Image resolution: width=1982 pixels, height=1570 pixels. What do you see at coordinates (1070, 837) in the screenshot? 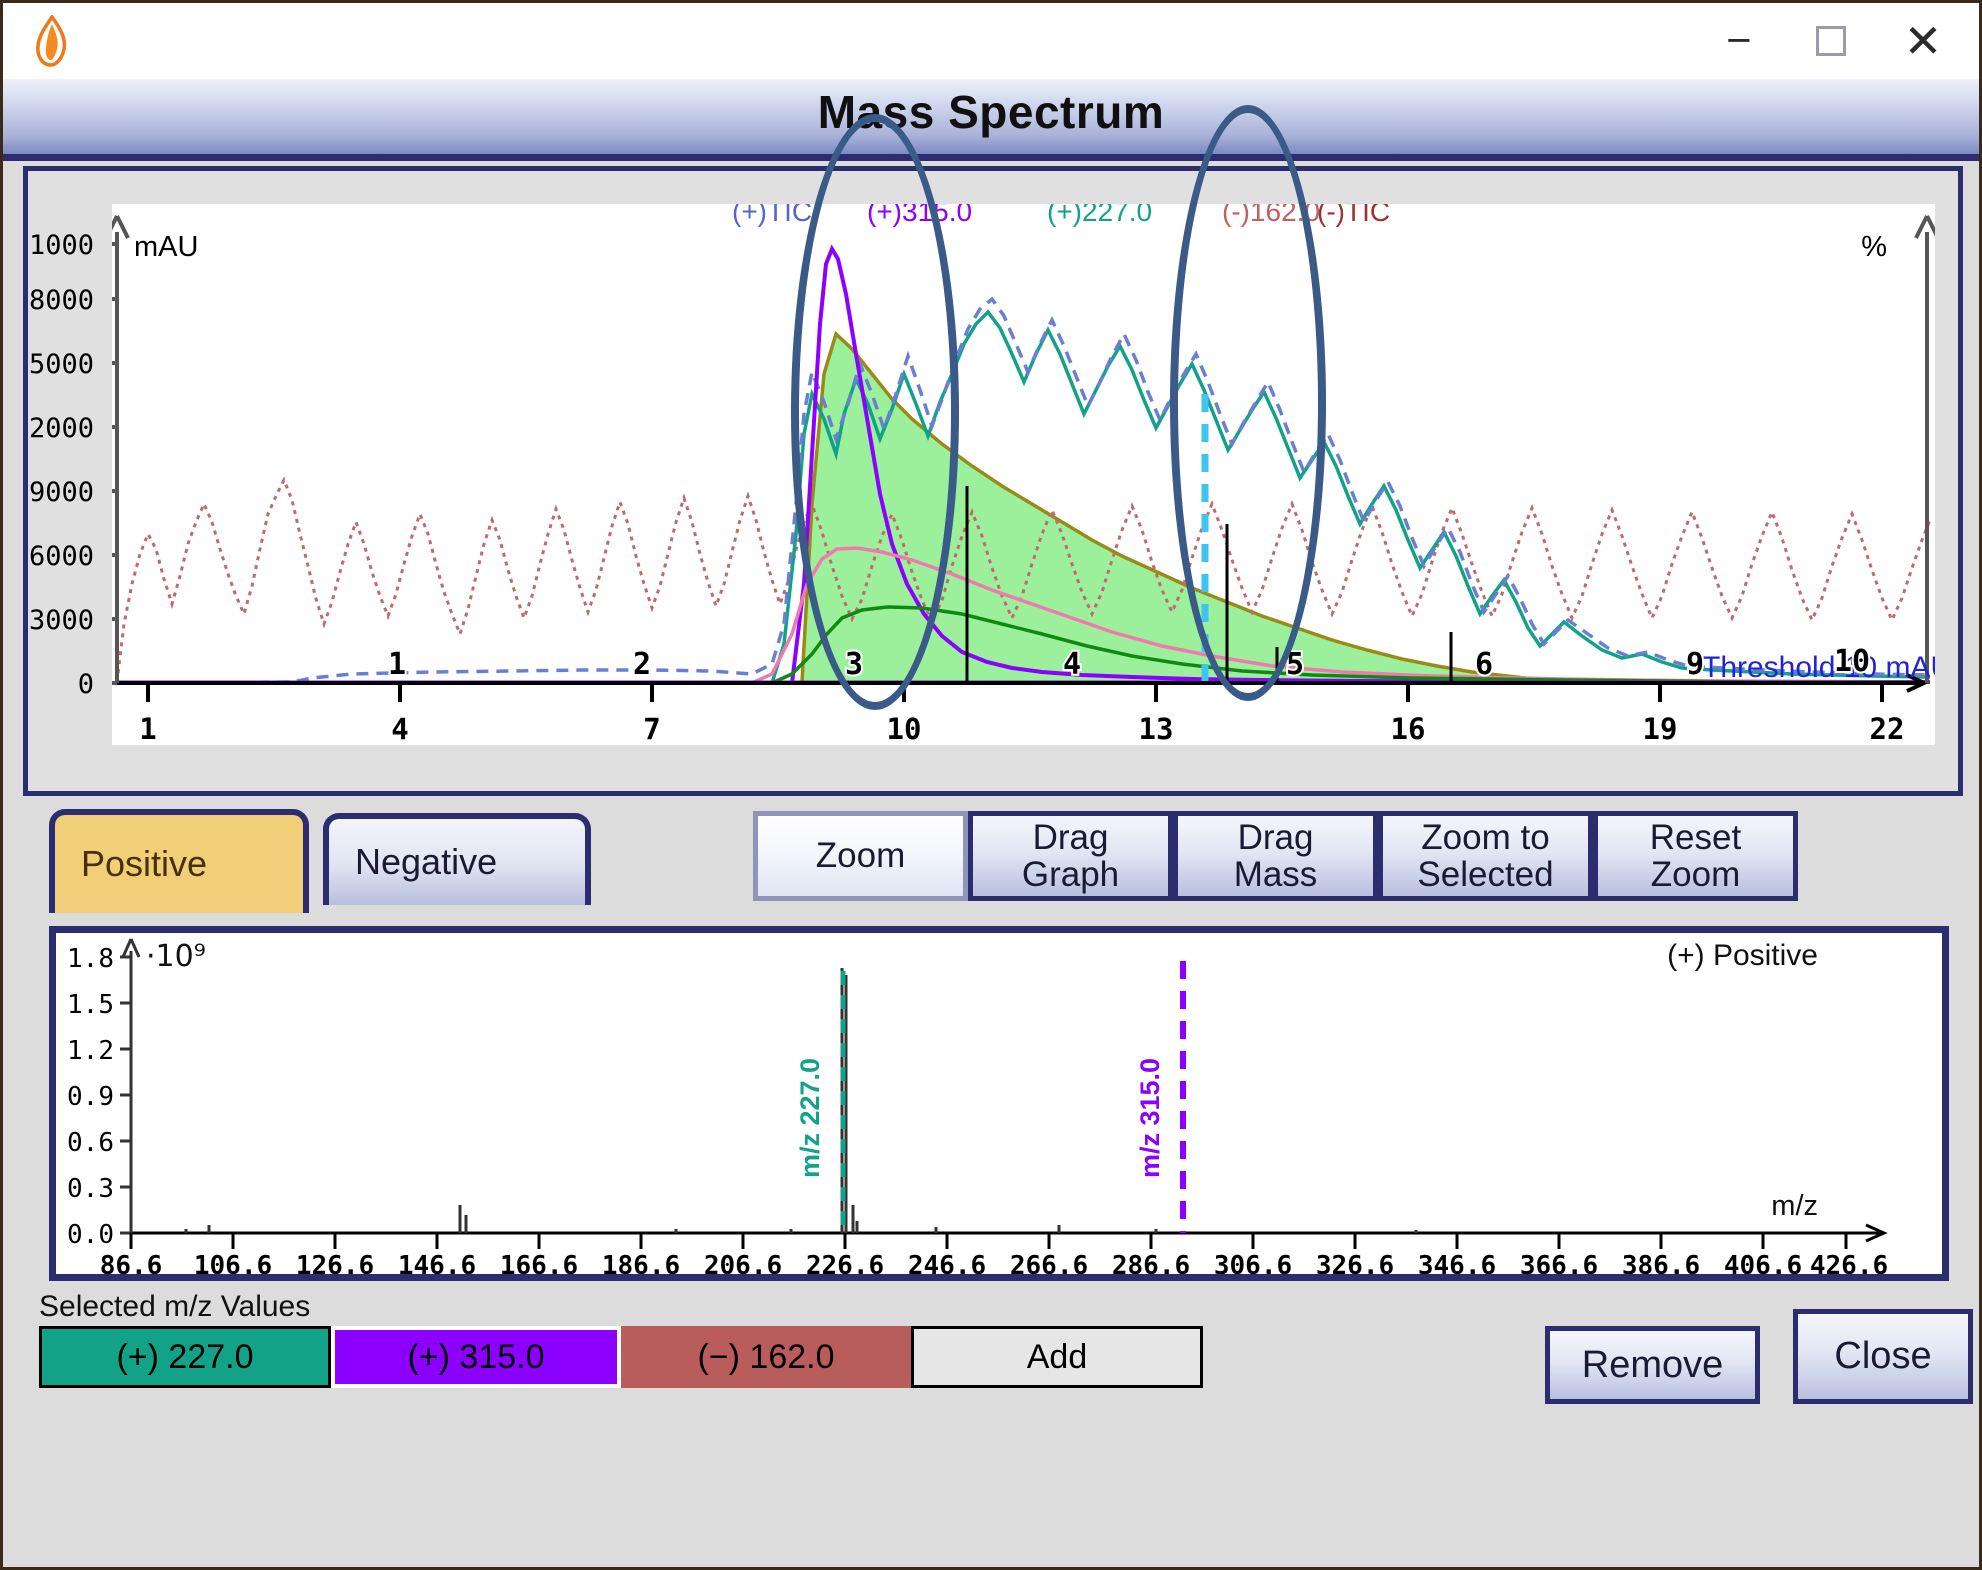
I see `drag-graph-label-1: Drag` at bounding box center [1070, 837].